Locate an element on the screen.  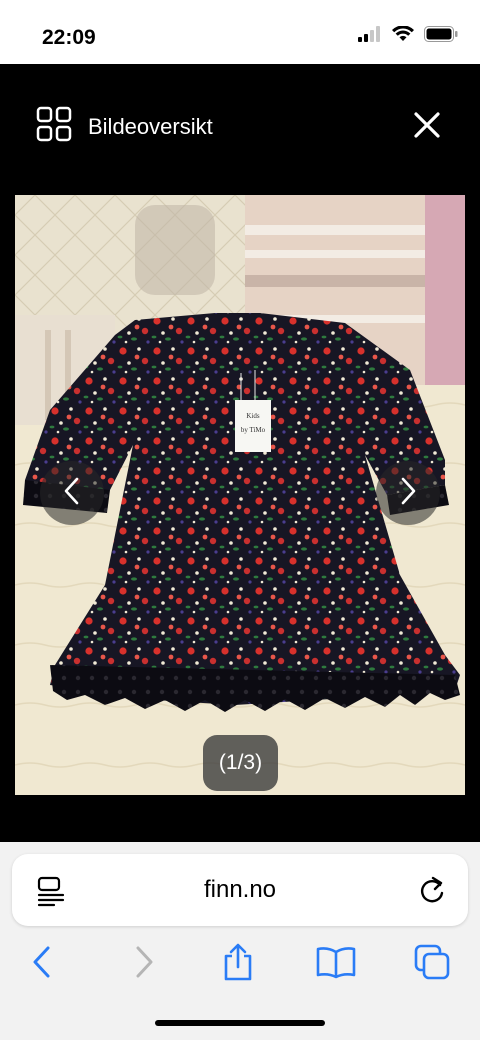
book-icon is located at coordinates (336, 964).